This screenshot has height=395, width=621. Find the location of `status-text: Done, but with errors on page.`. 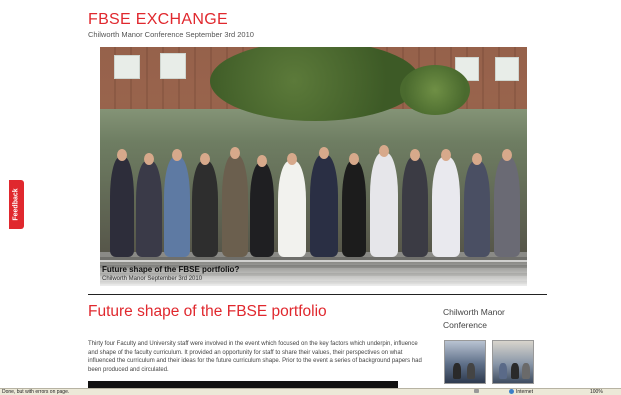

status-text: Done, but with errors on page. is located at coordinates (36, 392).